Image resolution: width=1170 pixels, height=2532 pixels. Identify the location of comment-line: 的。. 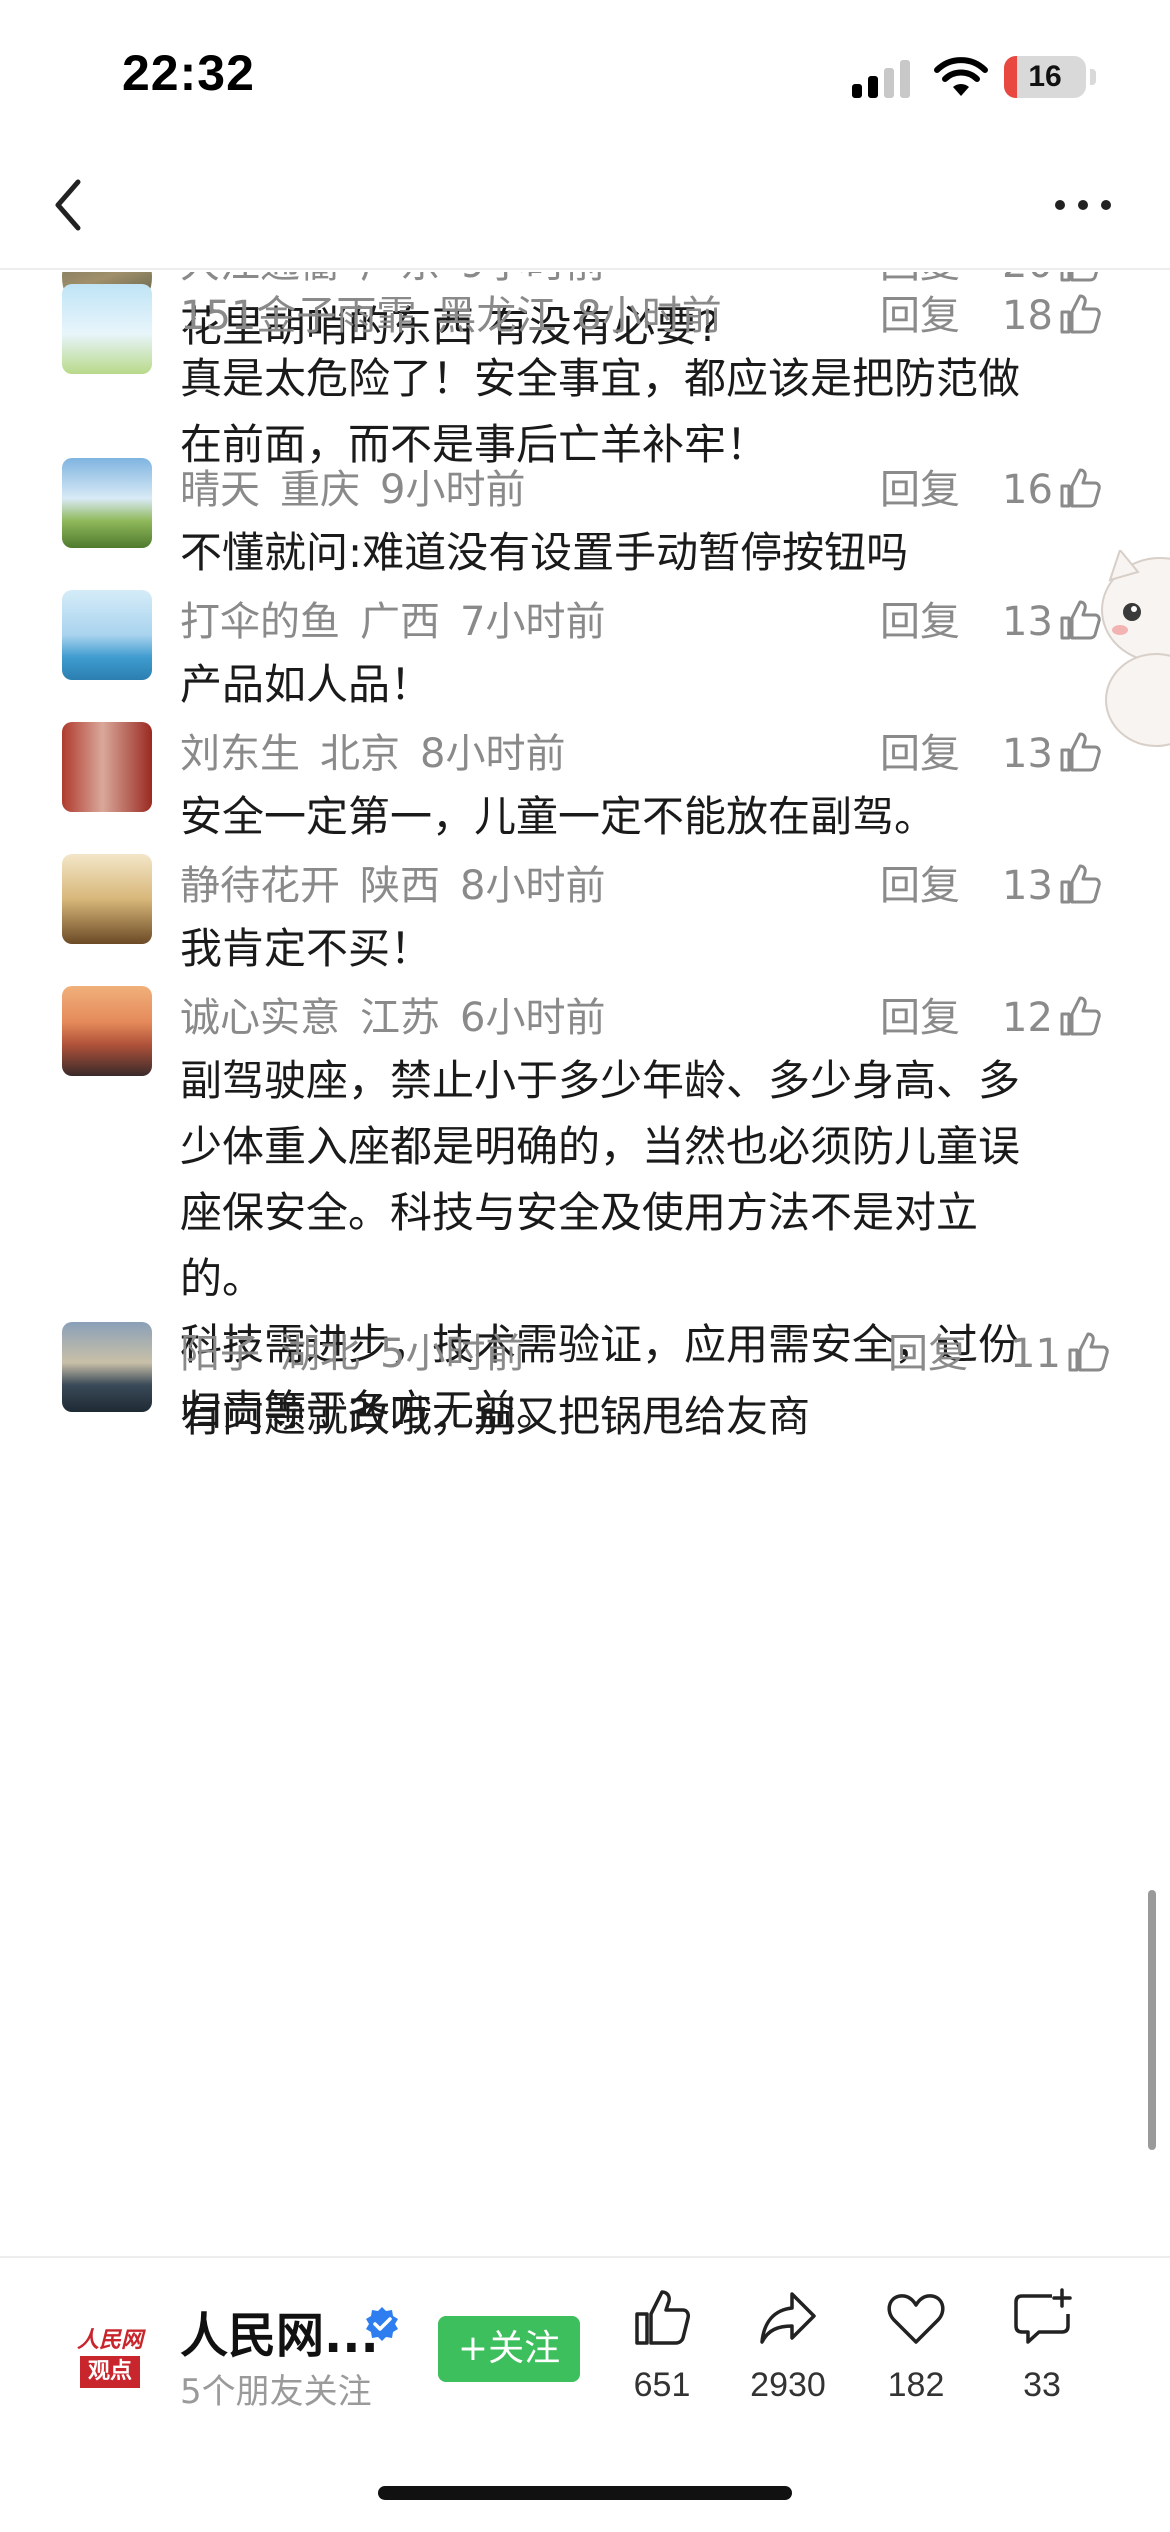
(222, 1278).